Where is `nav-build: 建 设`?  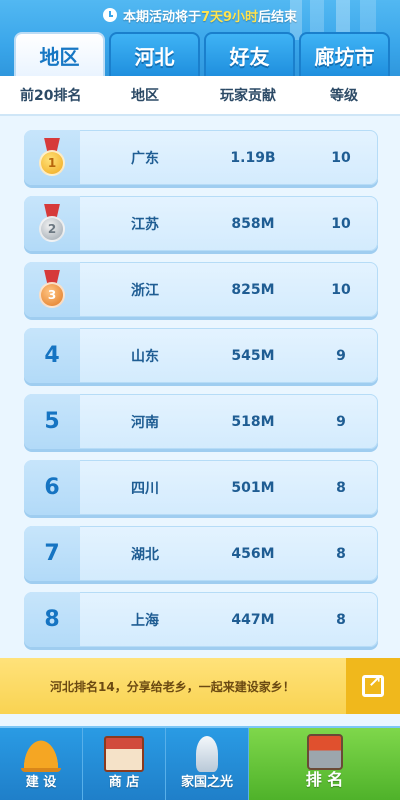
nav-build: 建 设 is located at coordinates (41, 764).